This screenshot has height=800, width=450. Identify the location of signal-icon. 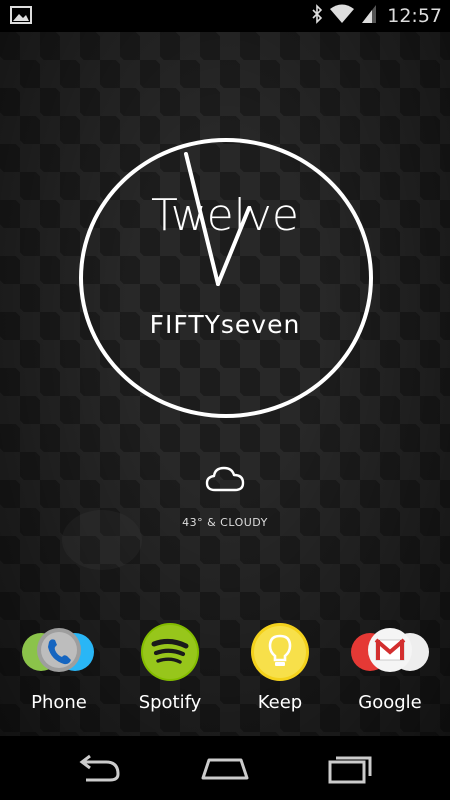
(369, 16).